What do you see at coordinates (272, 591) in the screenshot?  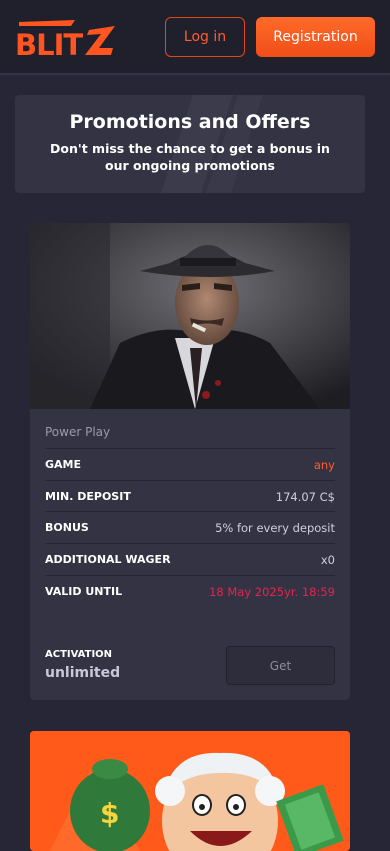 I see `detail-value: 18 May 2025yr. 18:59` at bounding box center [272, 591].